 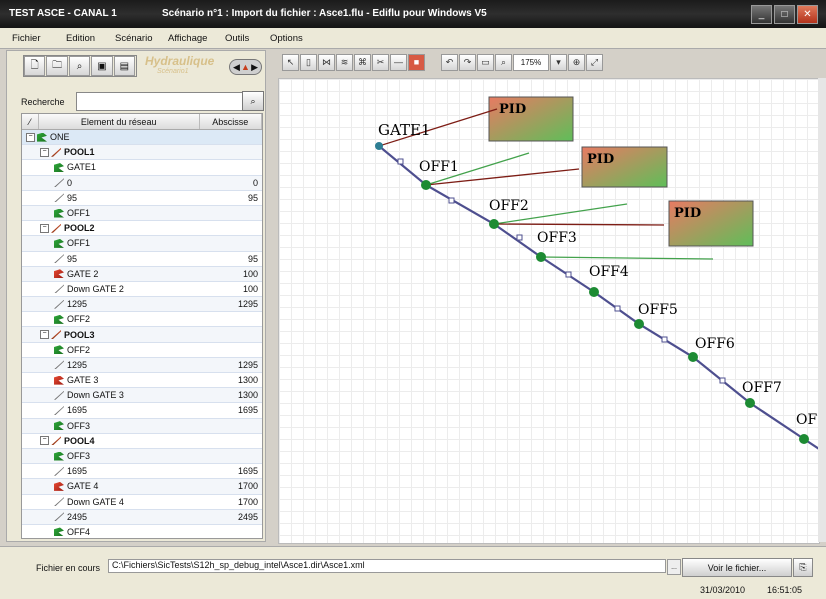 I want to click on aux-button: ⎘, so click(x=803, y=567).